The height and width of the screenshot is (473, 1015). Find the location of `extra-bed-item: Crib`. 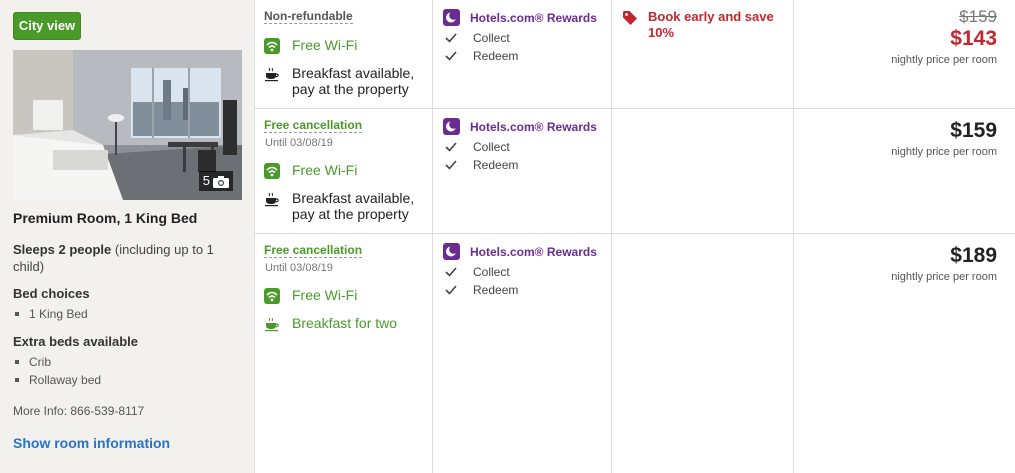

extra-bed-item: Crib is located at coordinates (33, 362).